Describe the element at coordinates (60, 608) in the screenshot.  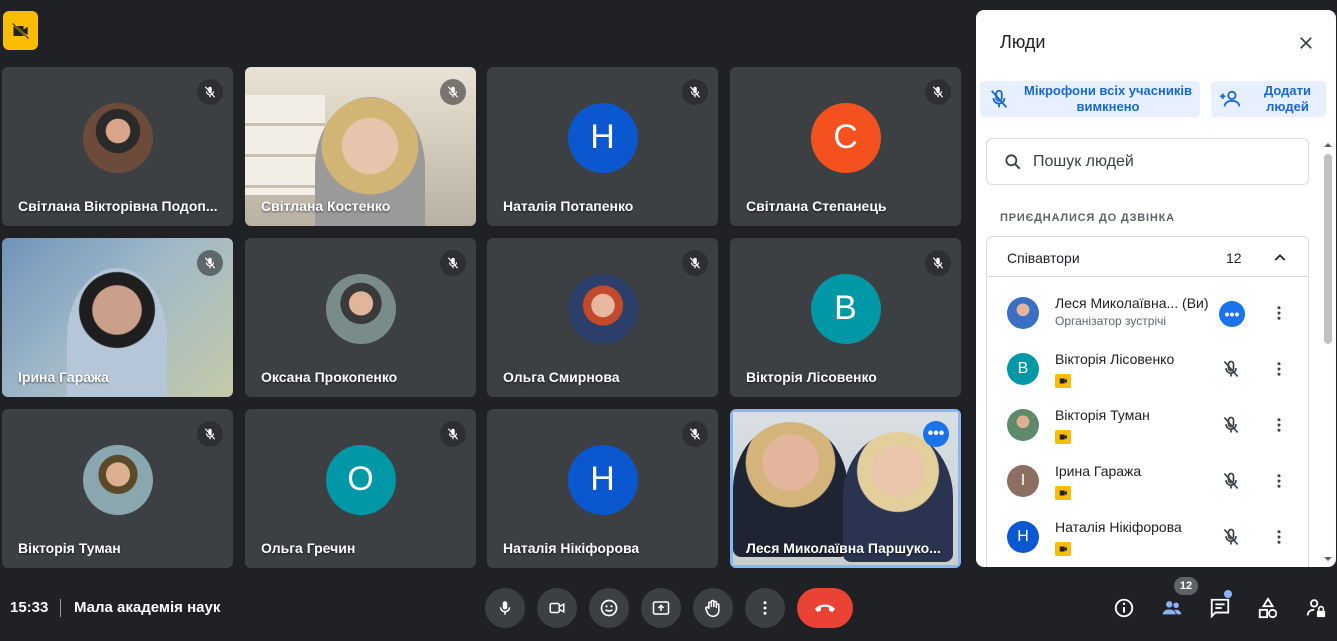
I see `divider` at that location.